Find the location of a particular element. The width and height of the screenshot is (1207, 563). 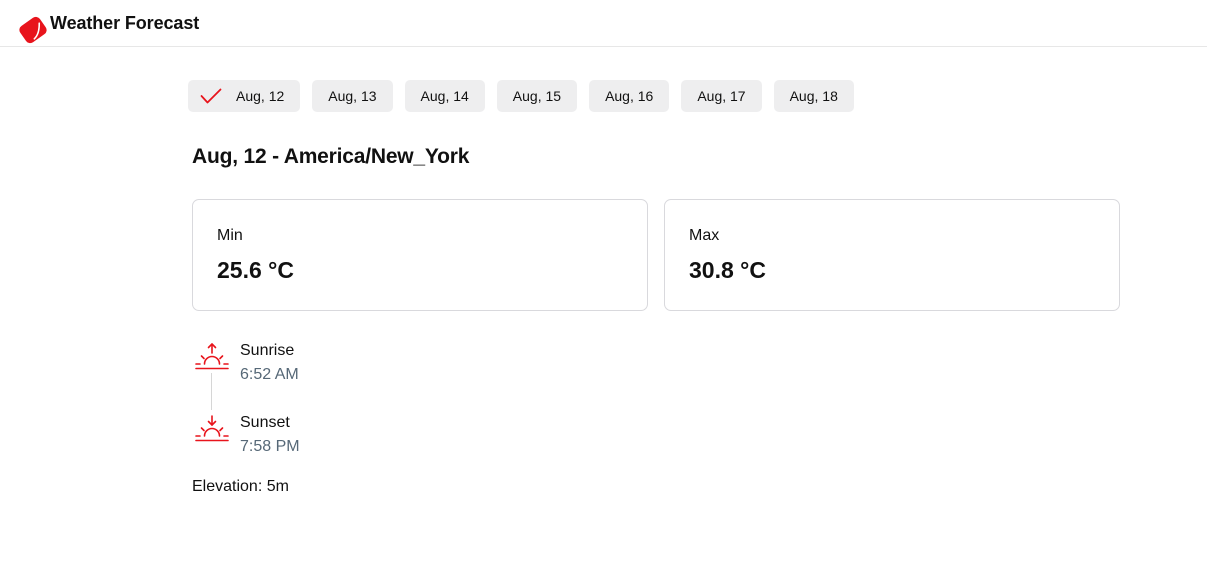

tab-label: Aug, 13 is located at coordinates (352, 96).